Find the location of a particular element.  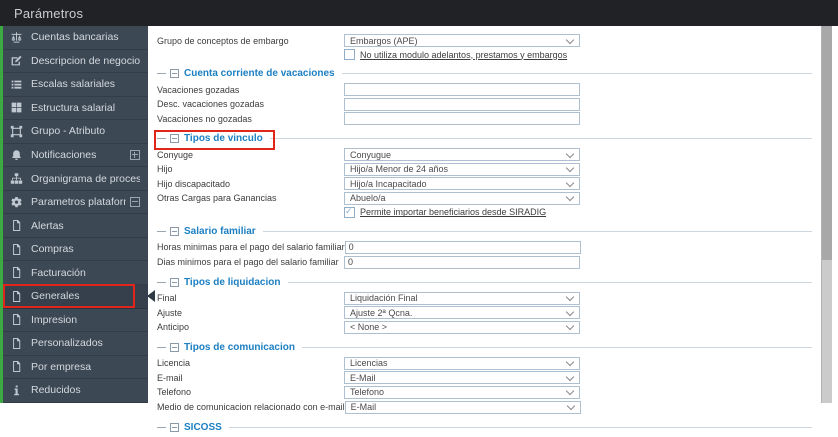

section-title: Salario familiar is located at coordinates (220, 231).